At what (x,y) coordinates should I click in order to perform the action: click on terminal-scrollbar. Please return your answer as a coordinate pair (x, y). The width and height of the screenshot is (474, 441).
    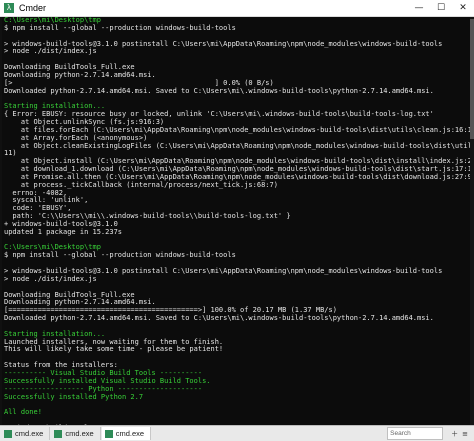
    Looking at the image, I should click on (472, 221).